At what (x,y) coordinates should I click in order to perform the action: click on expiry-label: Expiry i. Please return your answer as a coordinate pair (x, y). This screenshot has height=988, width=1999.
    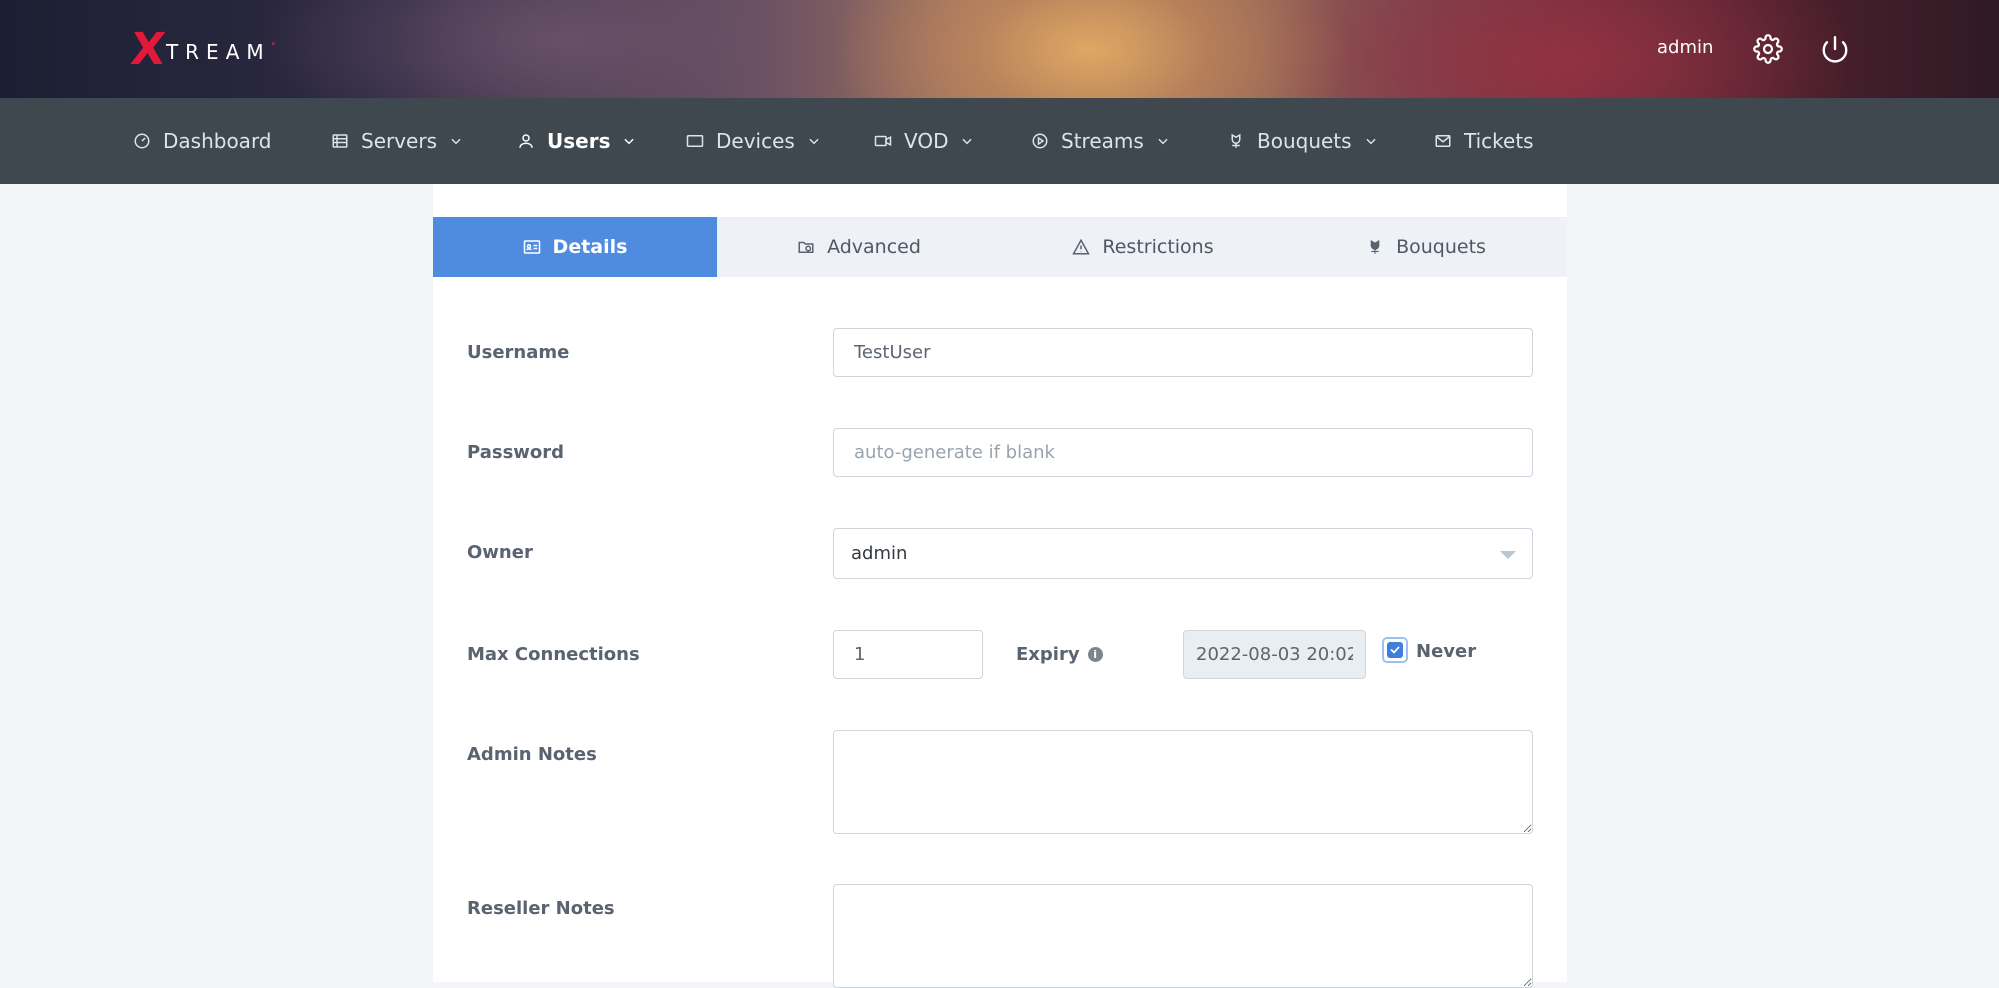
    Looking at the image, I should click on (1059, 654).